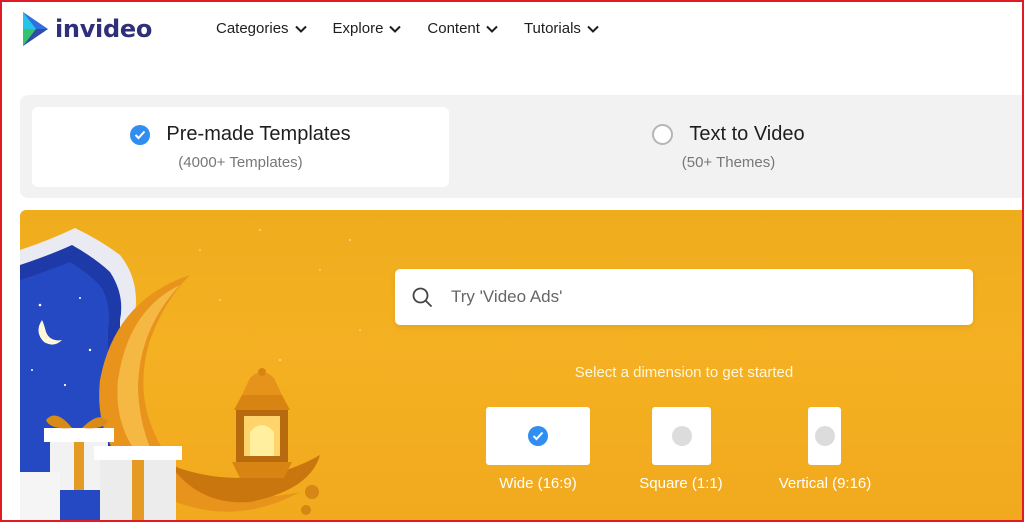 Image resolution: width=1024 pixels, height=522 pixels. Describe the element at coordinates (538, 483) in the screenshot. I see `dimension-wide-label: Wide (16:9)` at that location.